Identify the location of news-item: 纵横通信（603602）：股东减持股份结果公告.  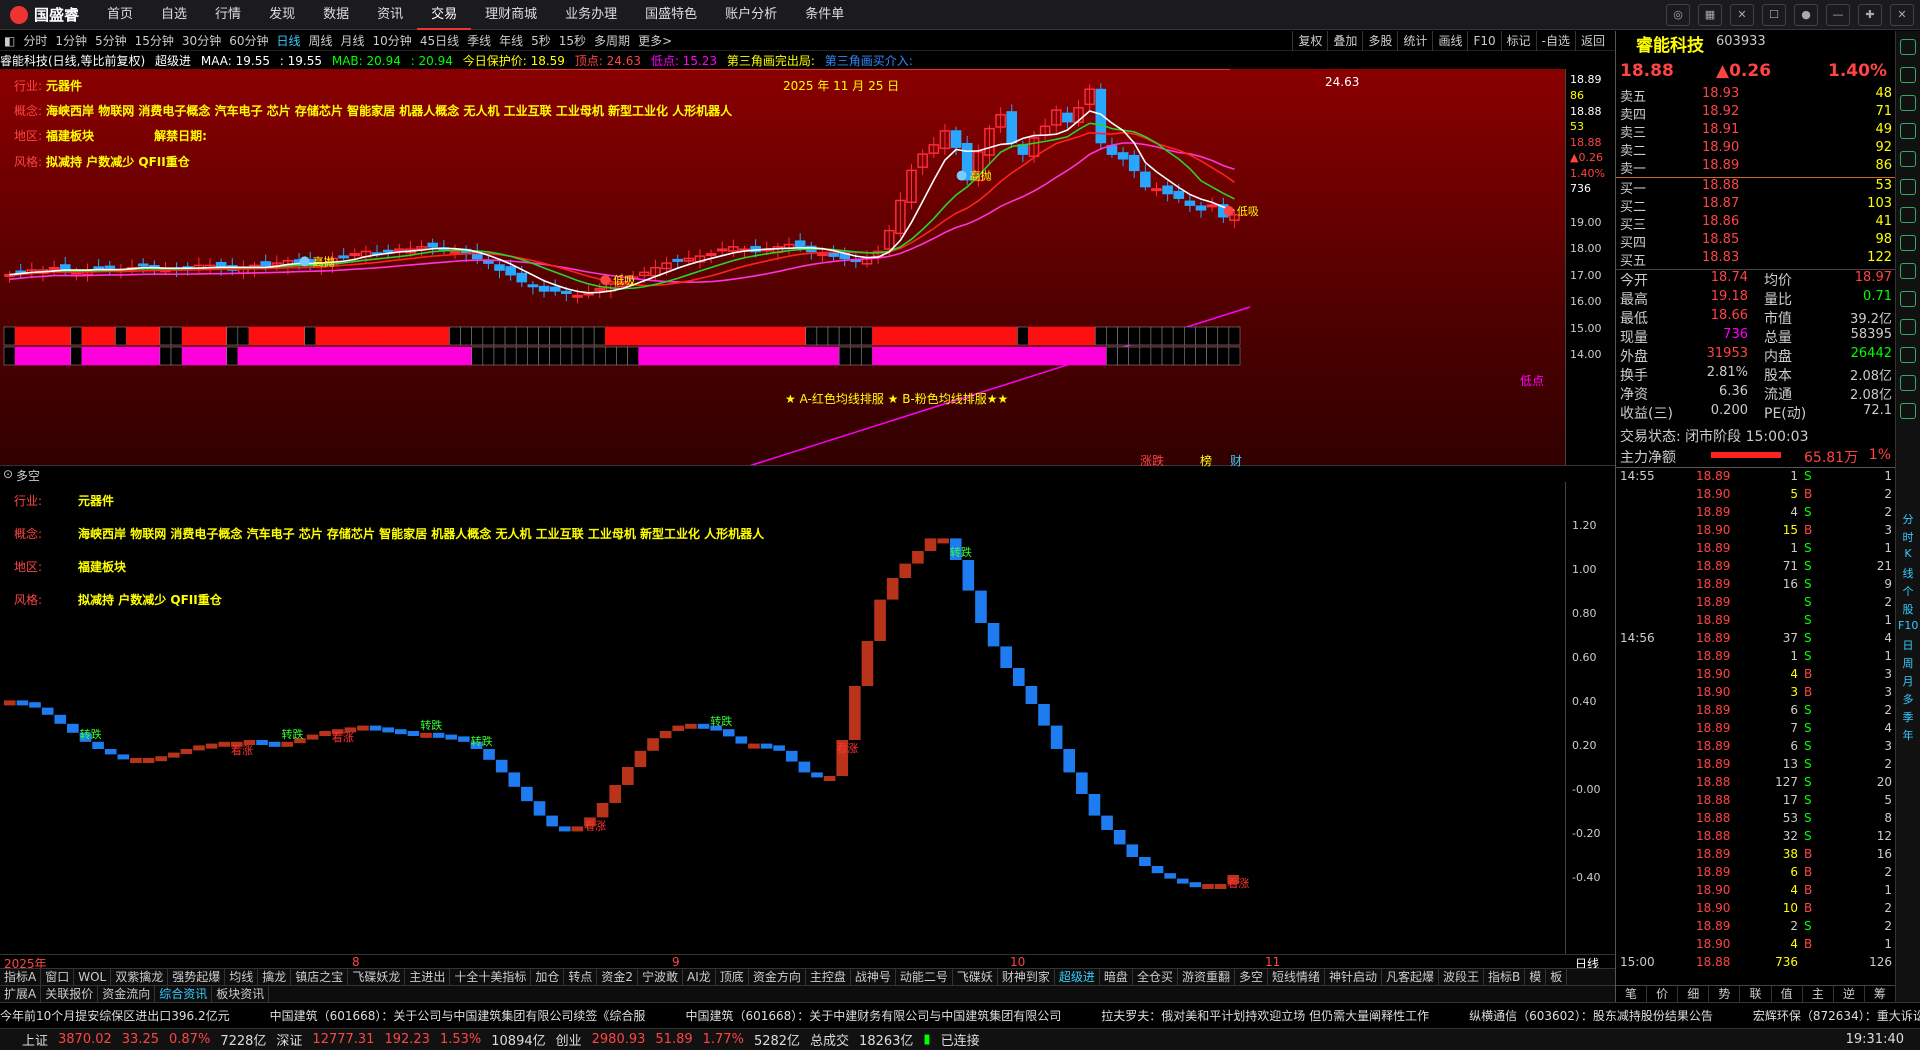
(1591, 1015).